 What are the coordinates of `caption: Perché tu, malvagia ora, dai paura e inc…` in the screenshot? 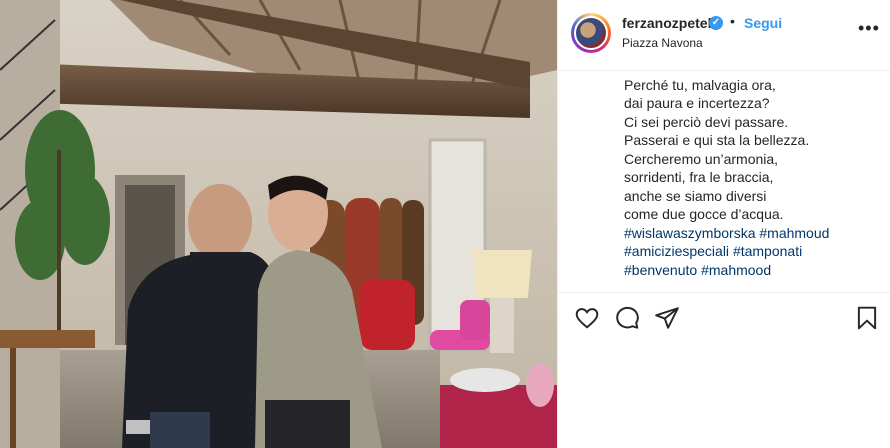 It's located at (751, 180).